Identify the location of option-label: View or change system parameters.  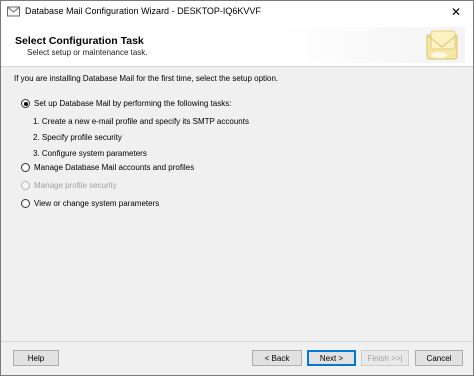
(97, 203).